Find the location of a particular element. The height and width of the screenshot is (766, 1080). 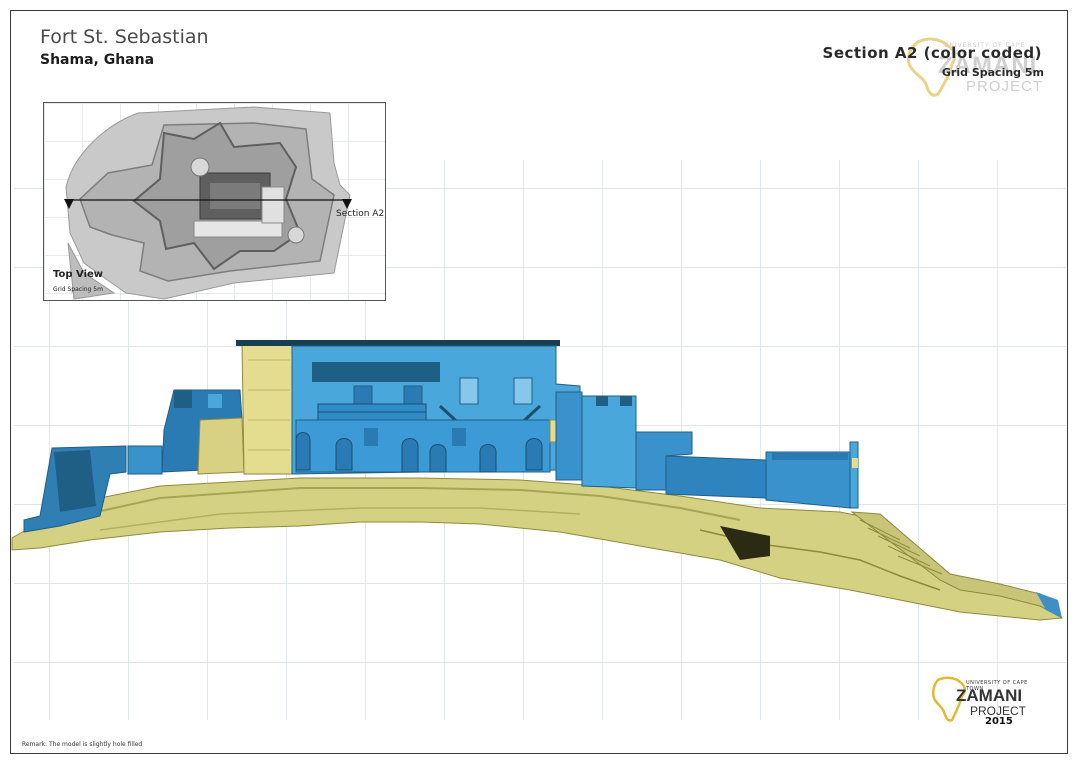

logo-brand: ZAMANI is located at coordinates (989, 695).